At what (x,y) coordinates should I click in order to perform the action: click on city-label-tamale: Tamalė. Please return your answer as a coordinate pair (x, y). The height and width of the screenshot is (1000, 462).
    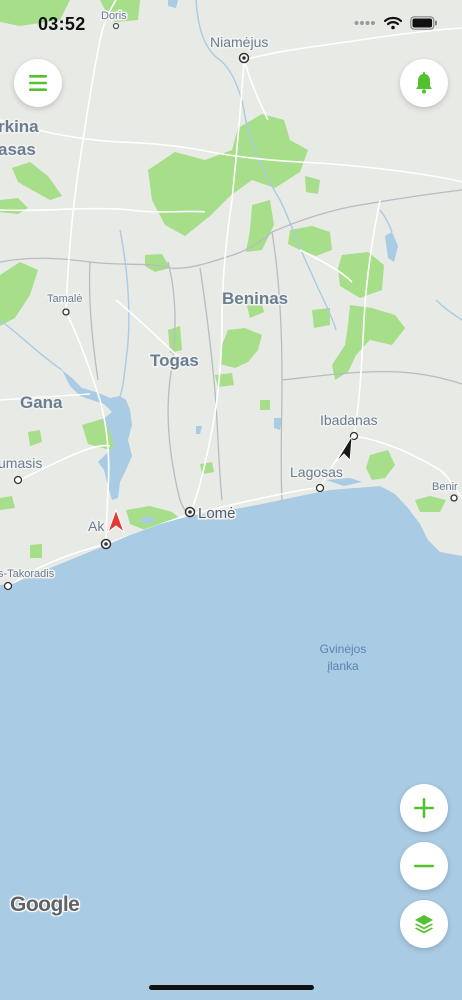
    Looking at the image, I should click on (64, 299).